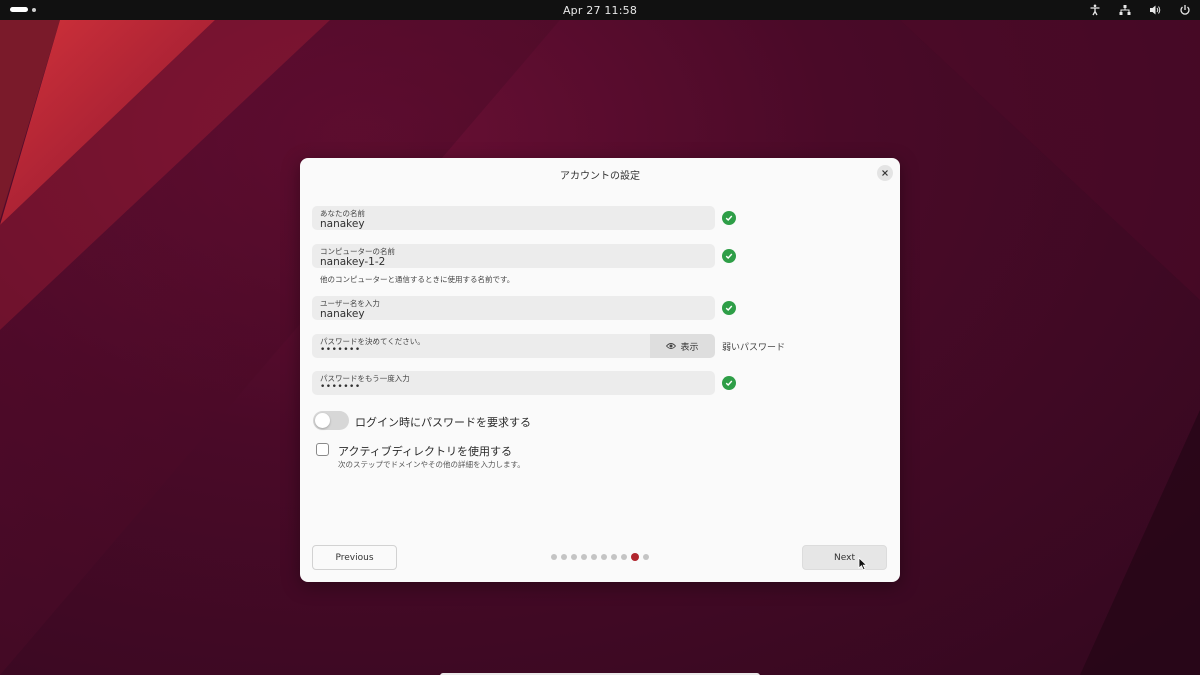 The image size is (1200, 675). Describe the element at coordinates (342, 314) in the screenshot. I see `username-value: nanakey` at that location.